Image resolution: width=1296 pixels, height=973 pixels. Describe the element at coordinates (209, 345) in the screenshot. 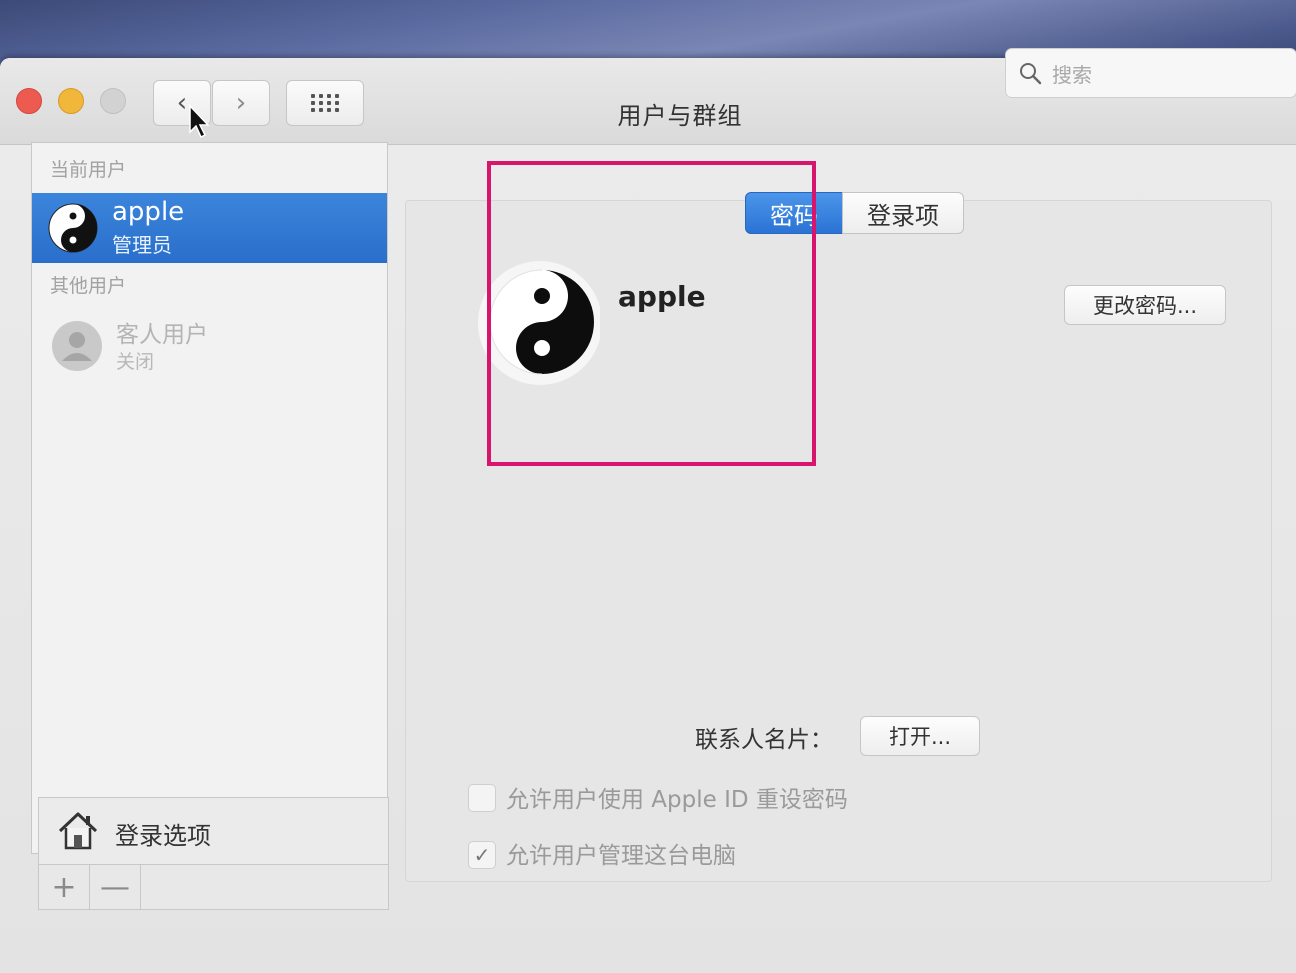

I see `user-row-guest: 客人用户 关闭` at that location.